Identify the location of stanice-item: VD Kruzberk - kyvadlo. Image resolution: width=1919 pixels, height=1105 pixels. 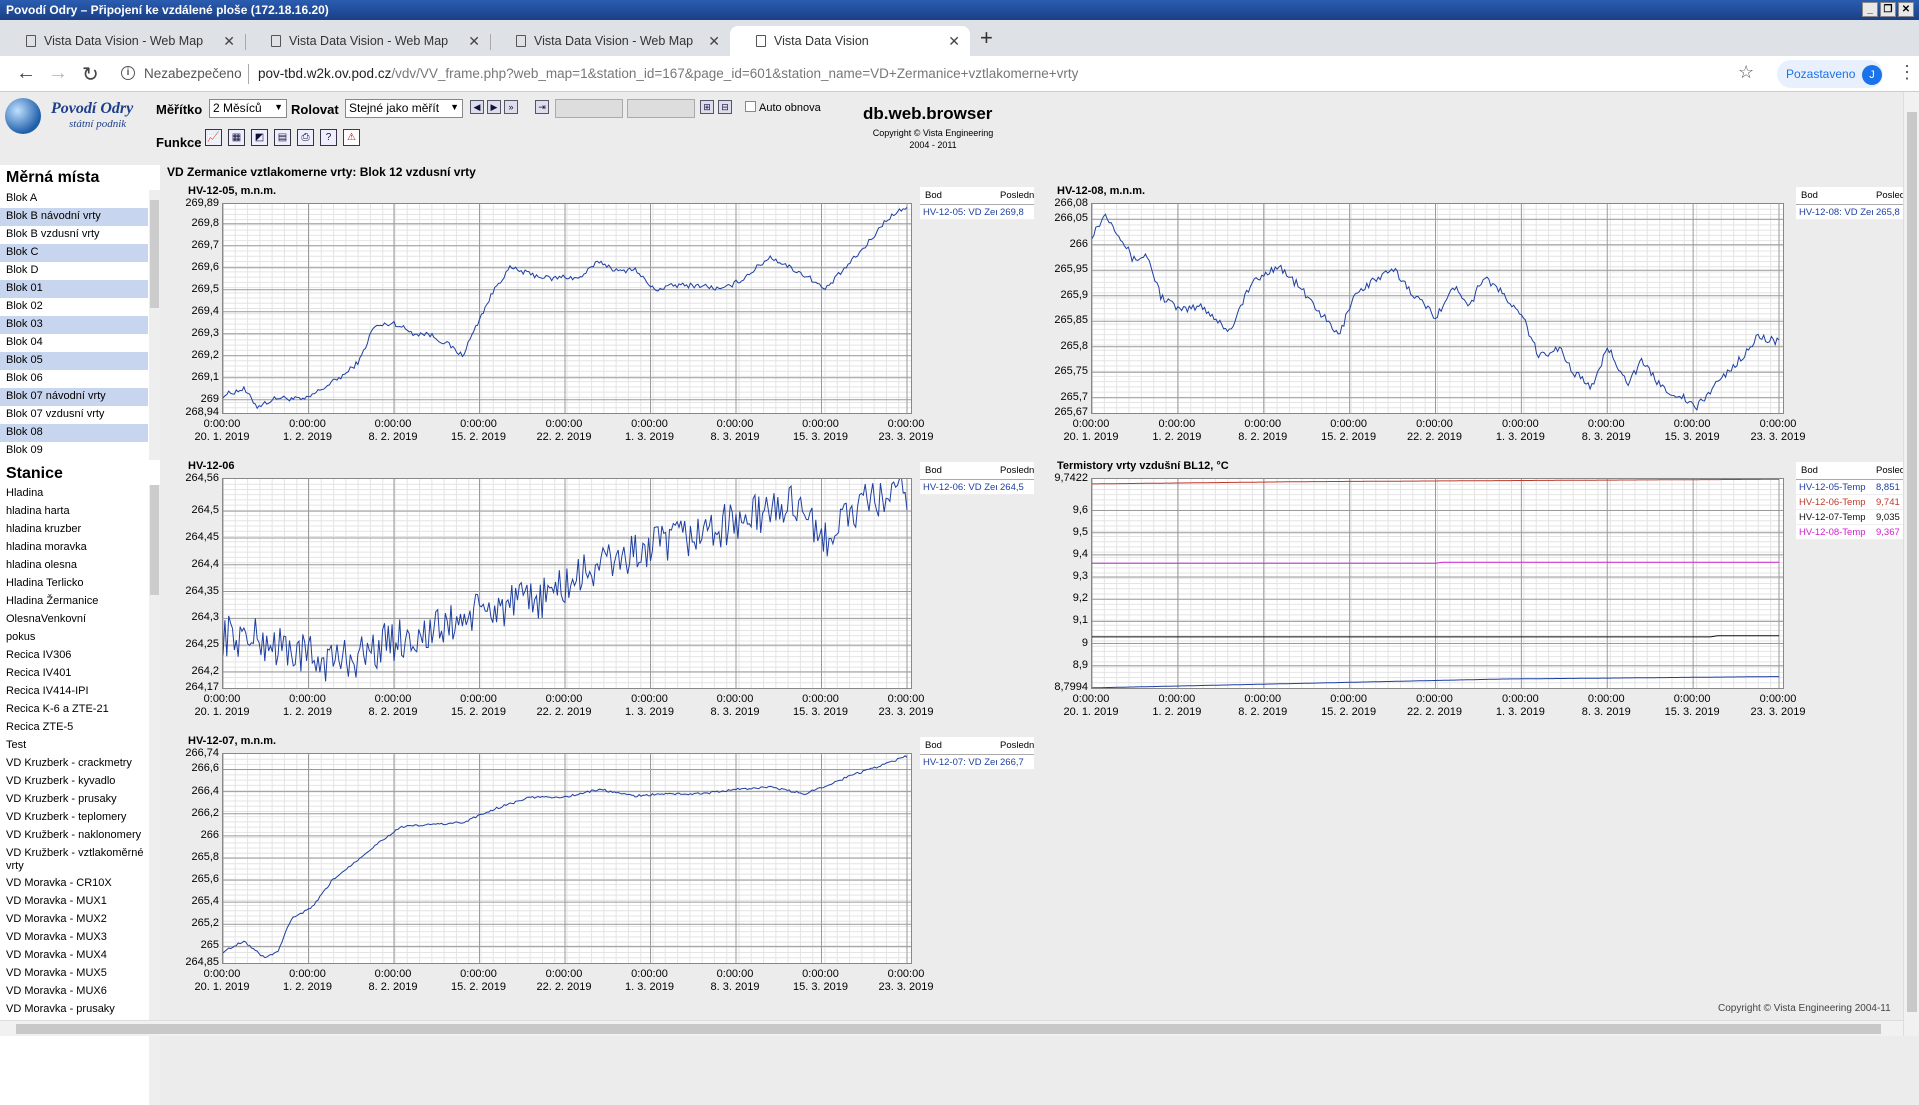
(74, 782).